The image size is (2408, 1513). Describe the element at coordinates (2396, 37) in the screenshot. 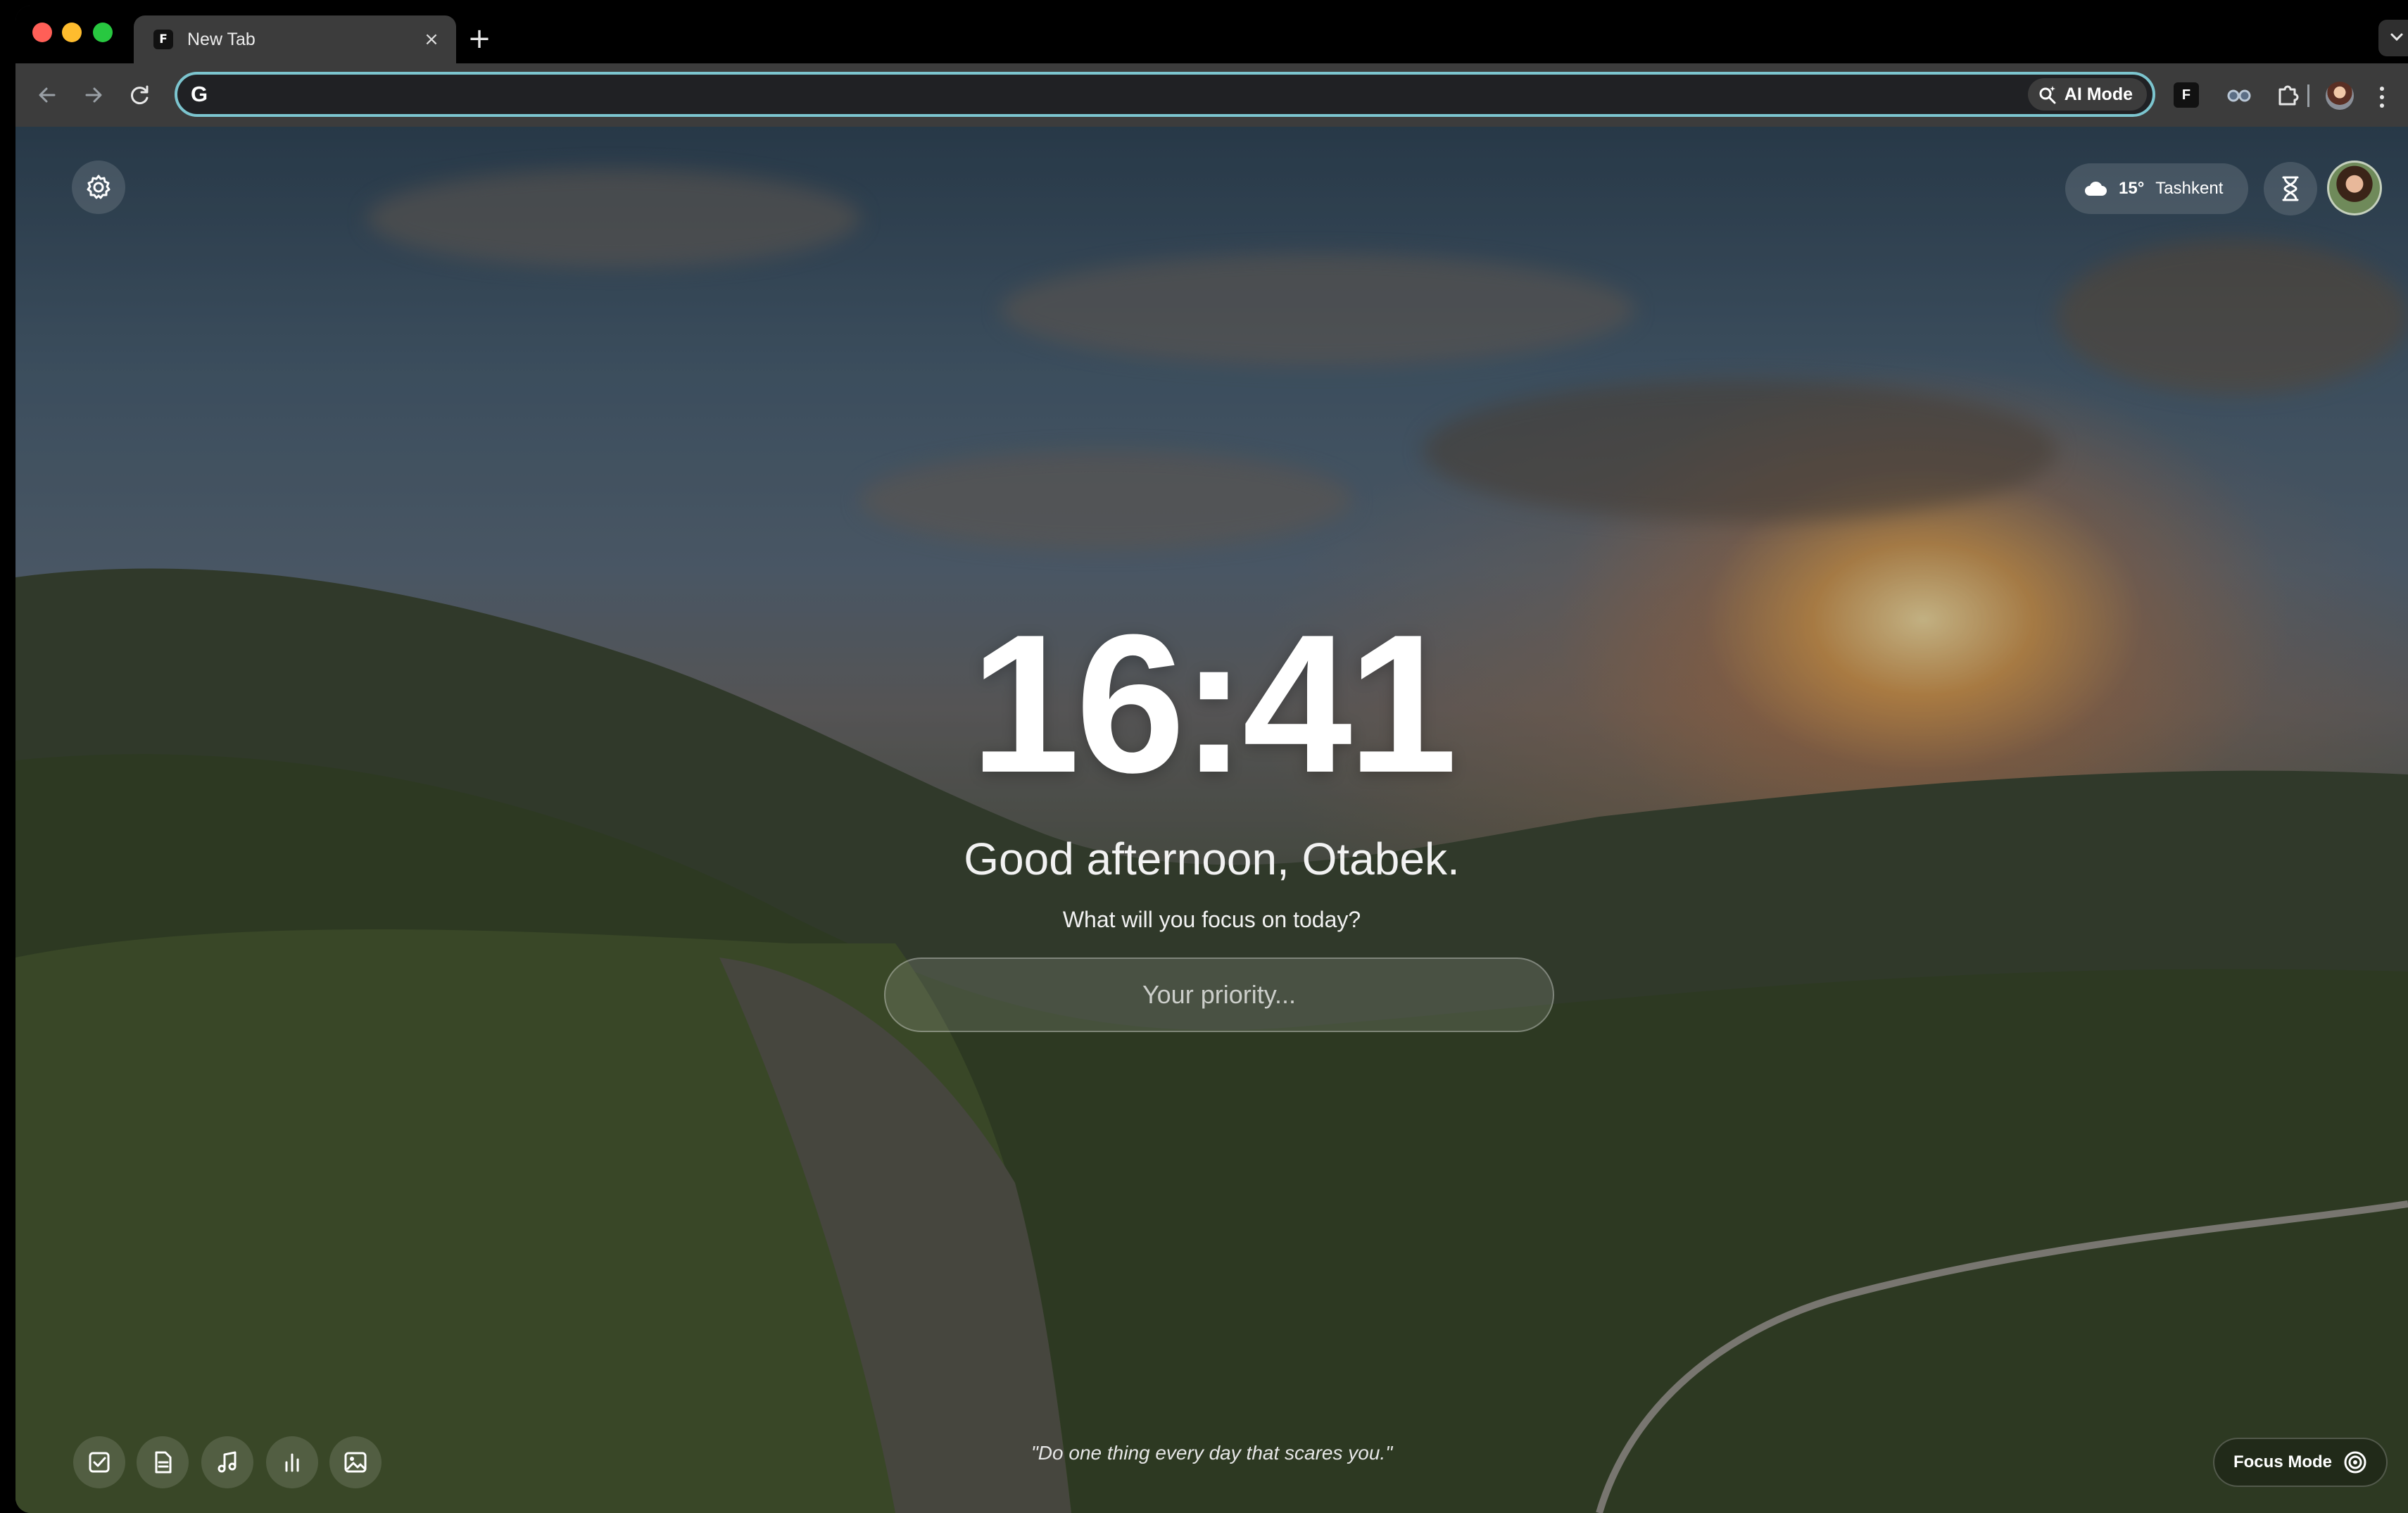

I see `chevron-down-icon` at that location.